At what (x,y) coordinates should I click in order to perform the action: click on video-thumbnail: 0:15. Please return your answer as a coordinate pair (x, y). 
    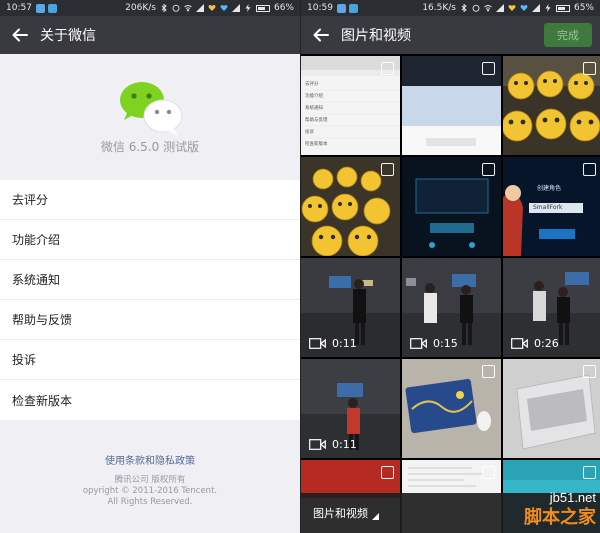
    Looking at the image, I should click on (451, 307).